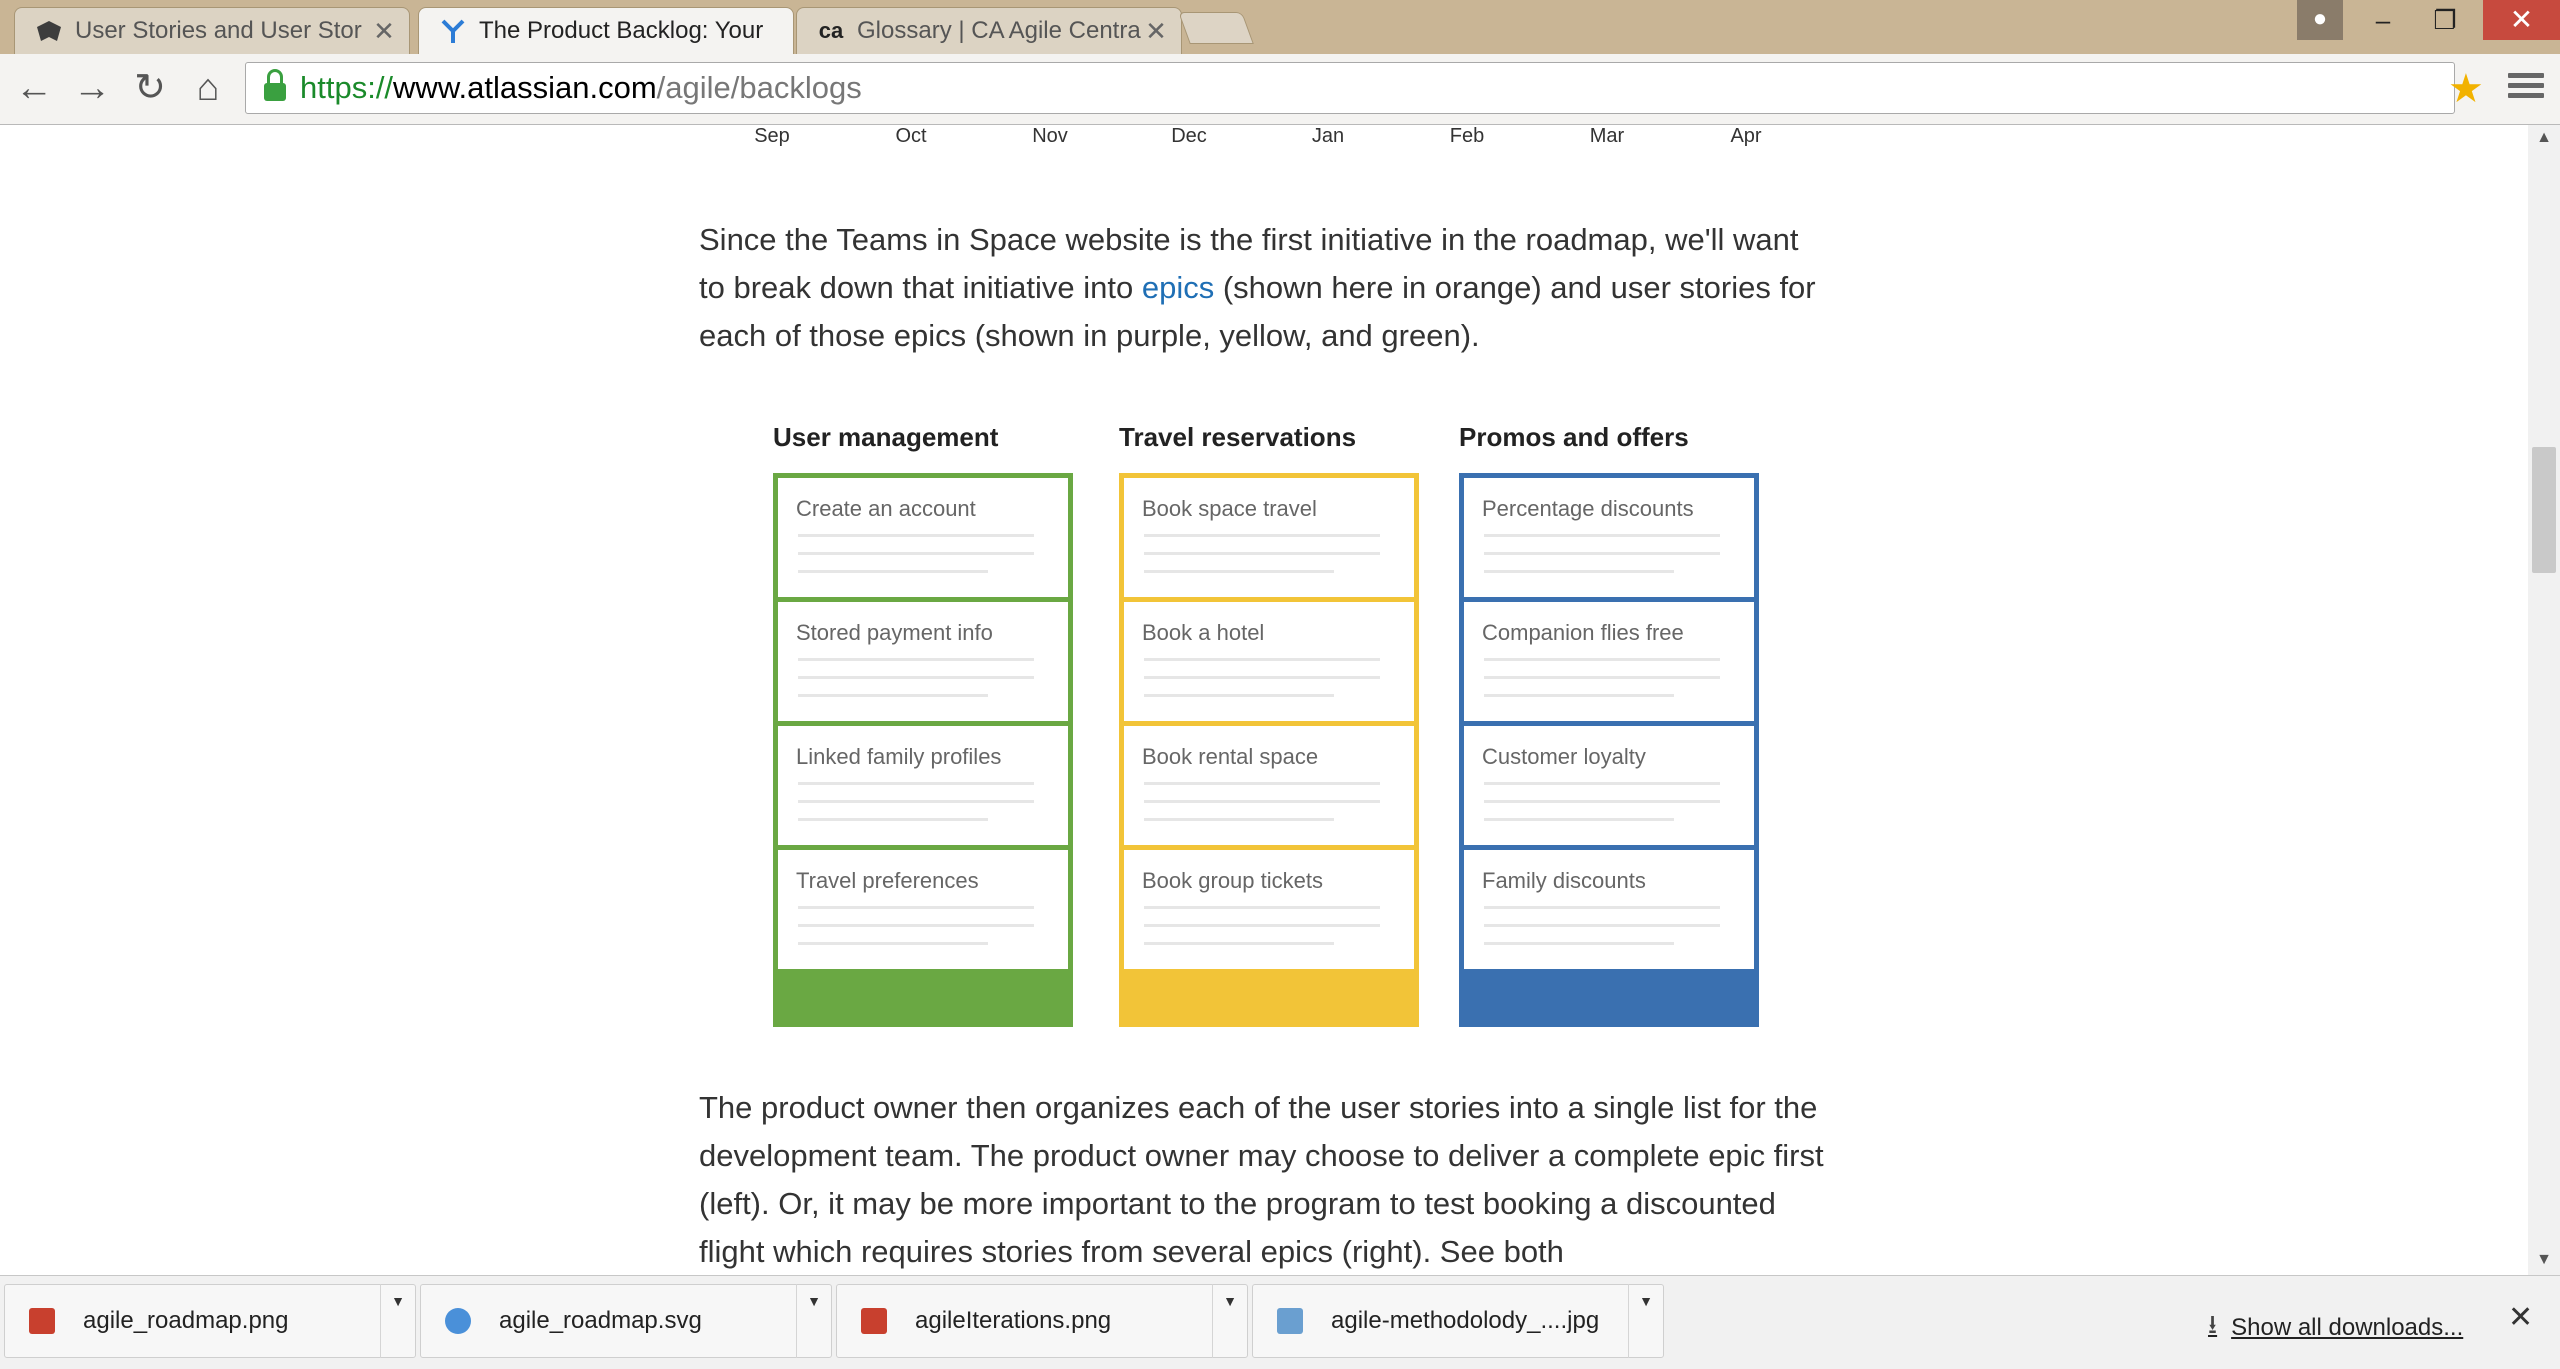 This screenshot has height=1369, width=2560. What do you see at coordinates (525, 87) in the screenshot?
I see `url-host: www.atlassian.com` at bounding box center [525, 87].